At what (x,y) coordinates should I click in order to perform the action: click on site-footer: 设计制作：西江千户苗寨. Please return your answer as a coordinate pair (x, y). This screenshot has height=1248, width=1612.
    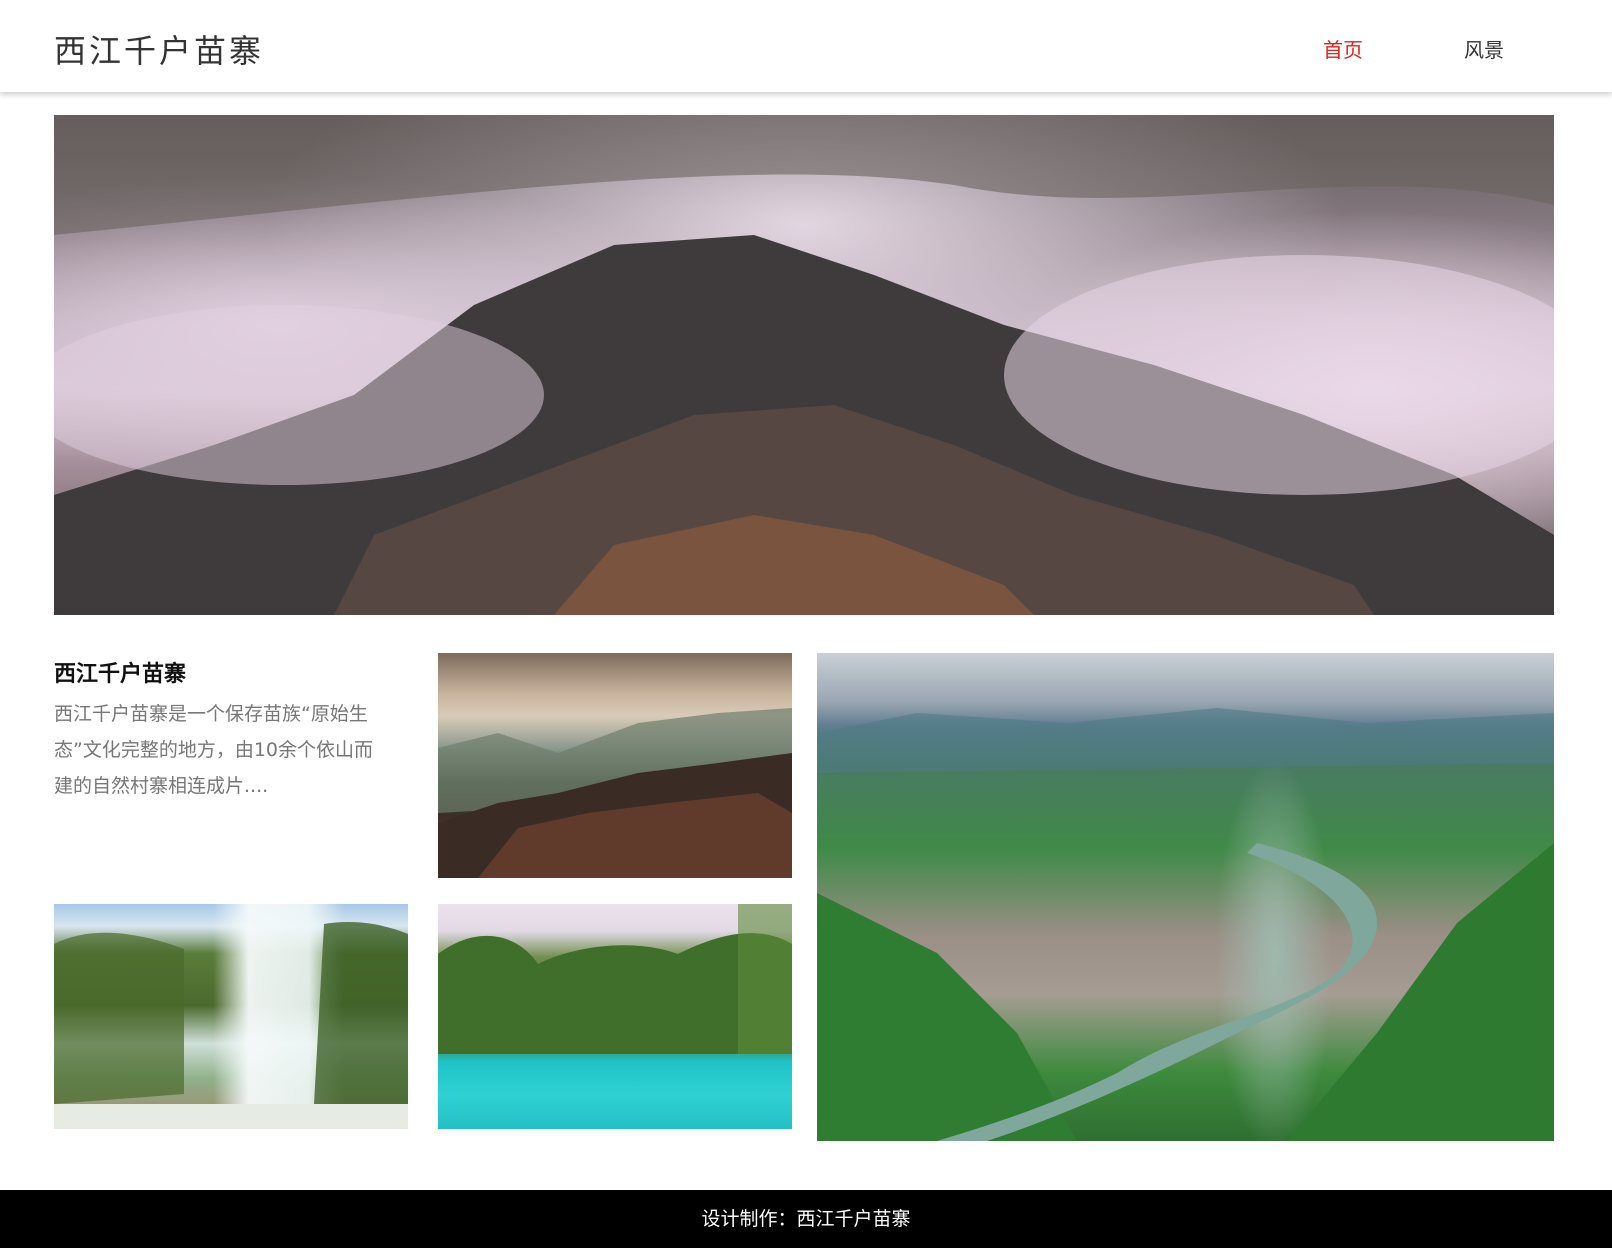
    Looking at the image, I should click on (806, 1219).